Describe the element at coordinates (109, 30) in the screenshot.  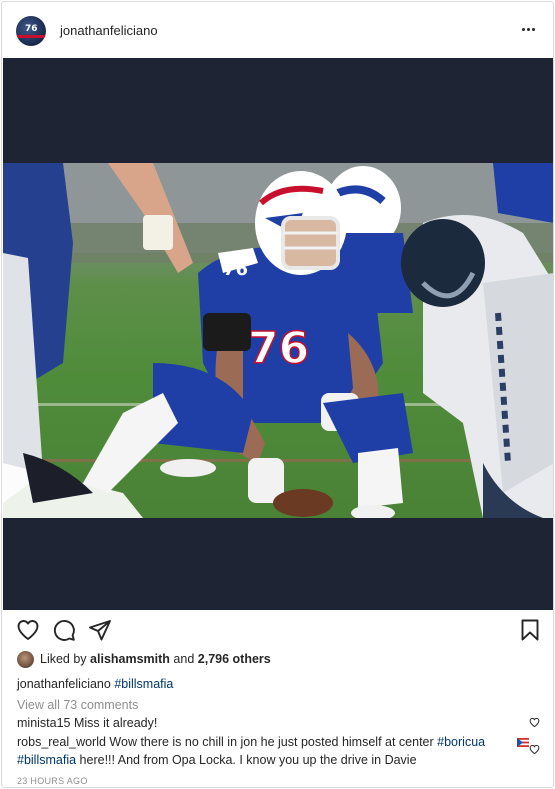
I see `author-username: jonathanfeliciano` at that location.